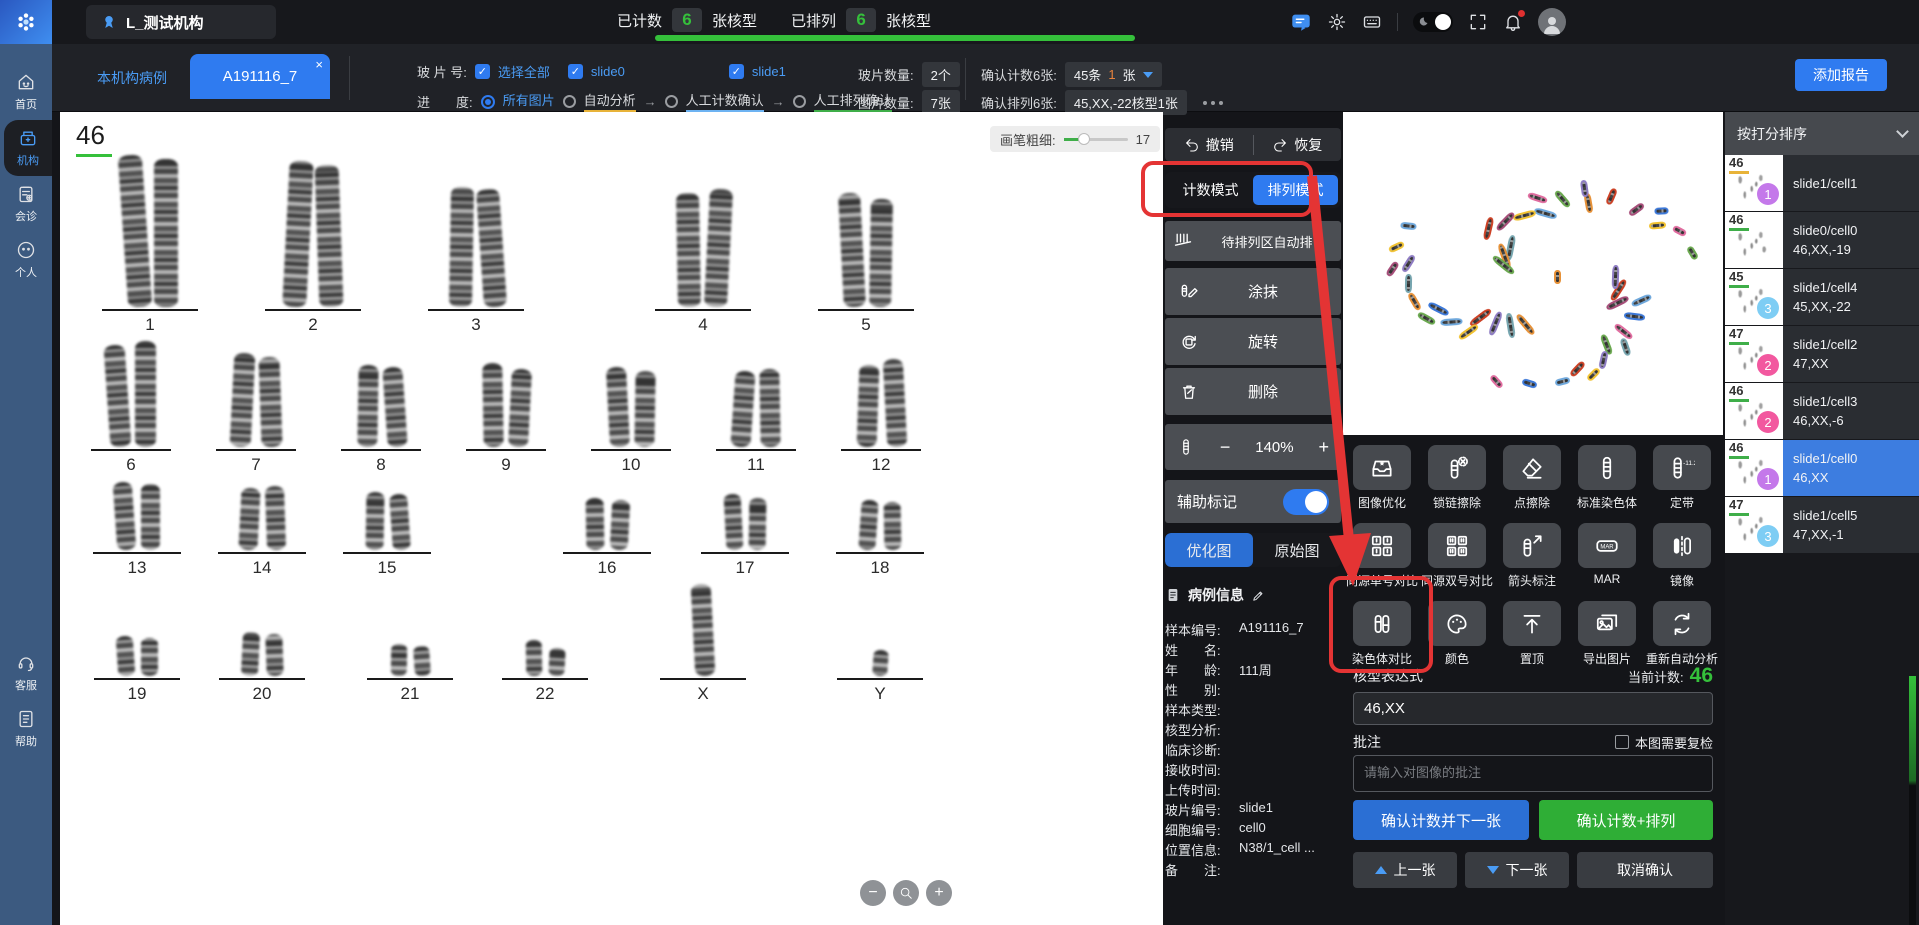  What do you see at coordinates (1822, 354) in the screenshot?
I see `cell-list-item-slide1-cell2: 47 2 slide1/cell2 47,XX` at bounding box center [1822, 354].